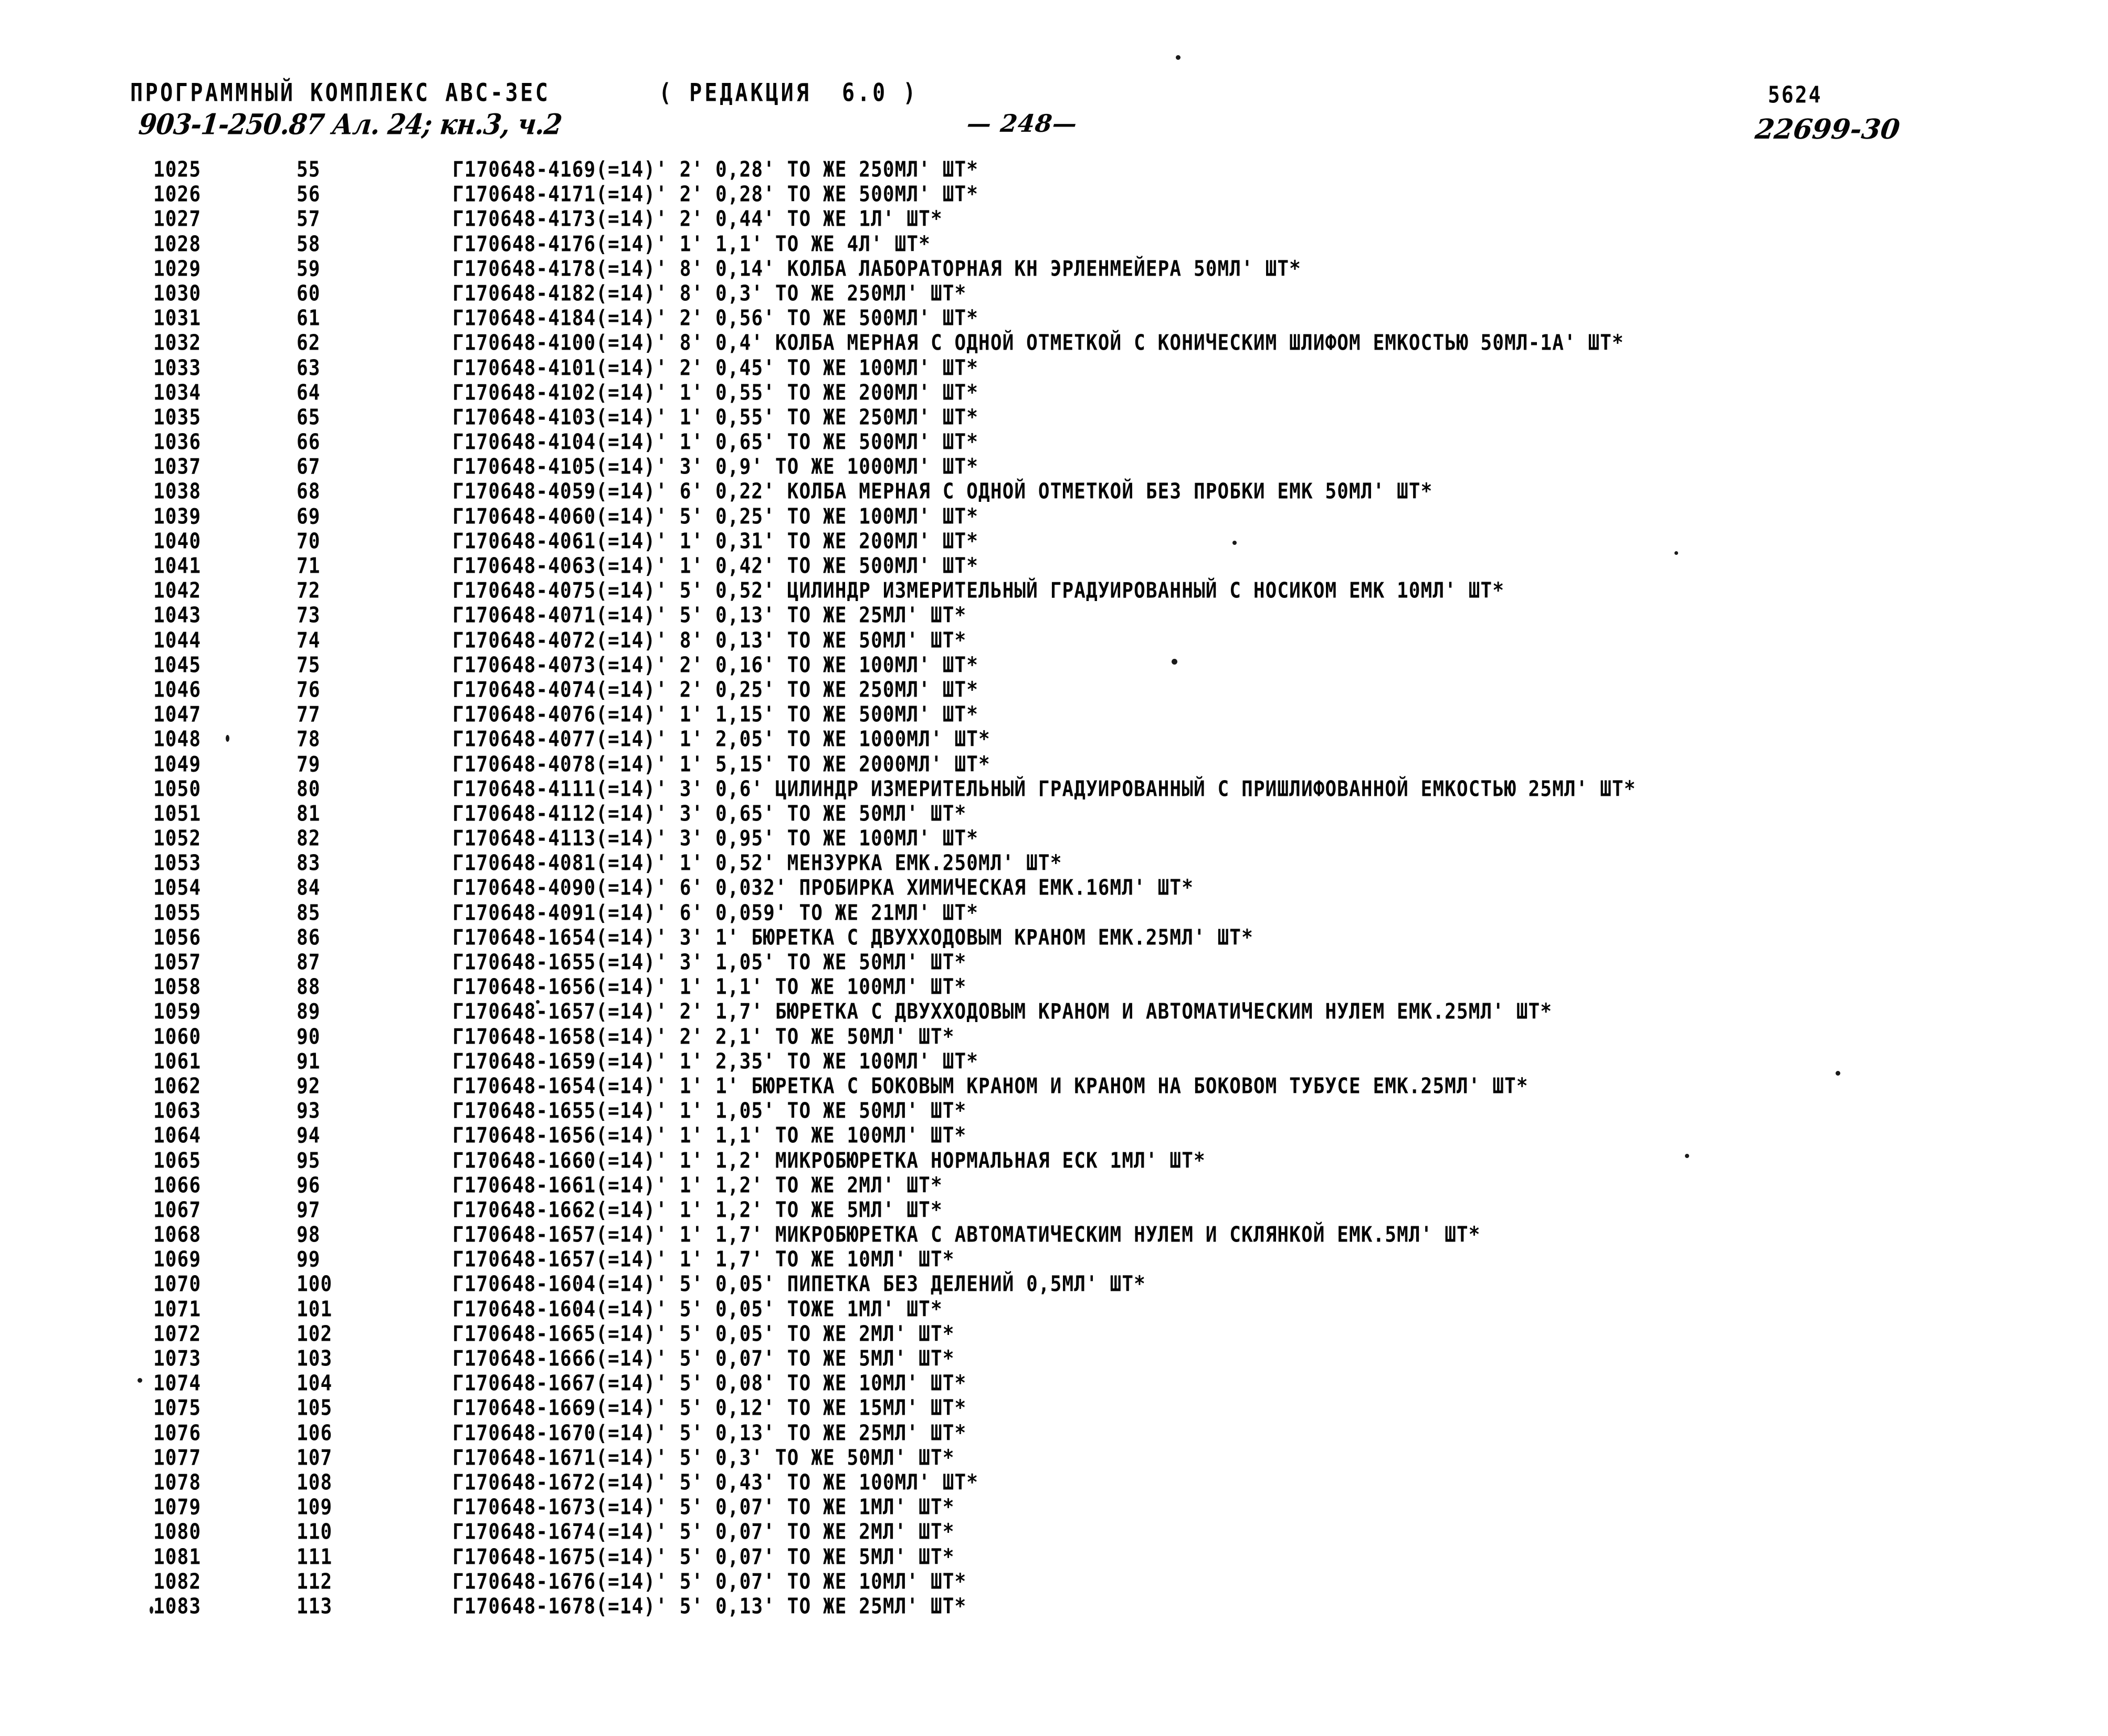  What do you see at coordinates (315, 1285) in the screenshot?
I see `row-position-number: 100` at bounding box center [315, 1285].